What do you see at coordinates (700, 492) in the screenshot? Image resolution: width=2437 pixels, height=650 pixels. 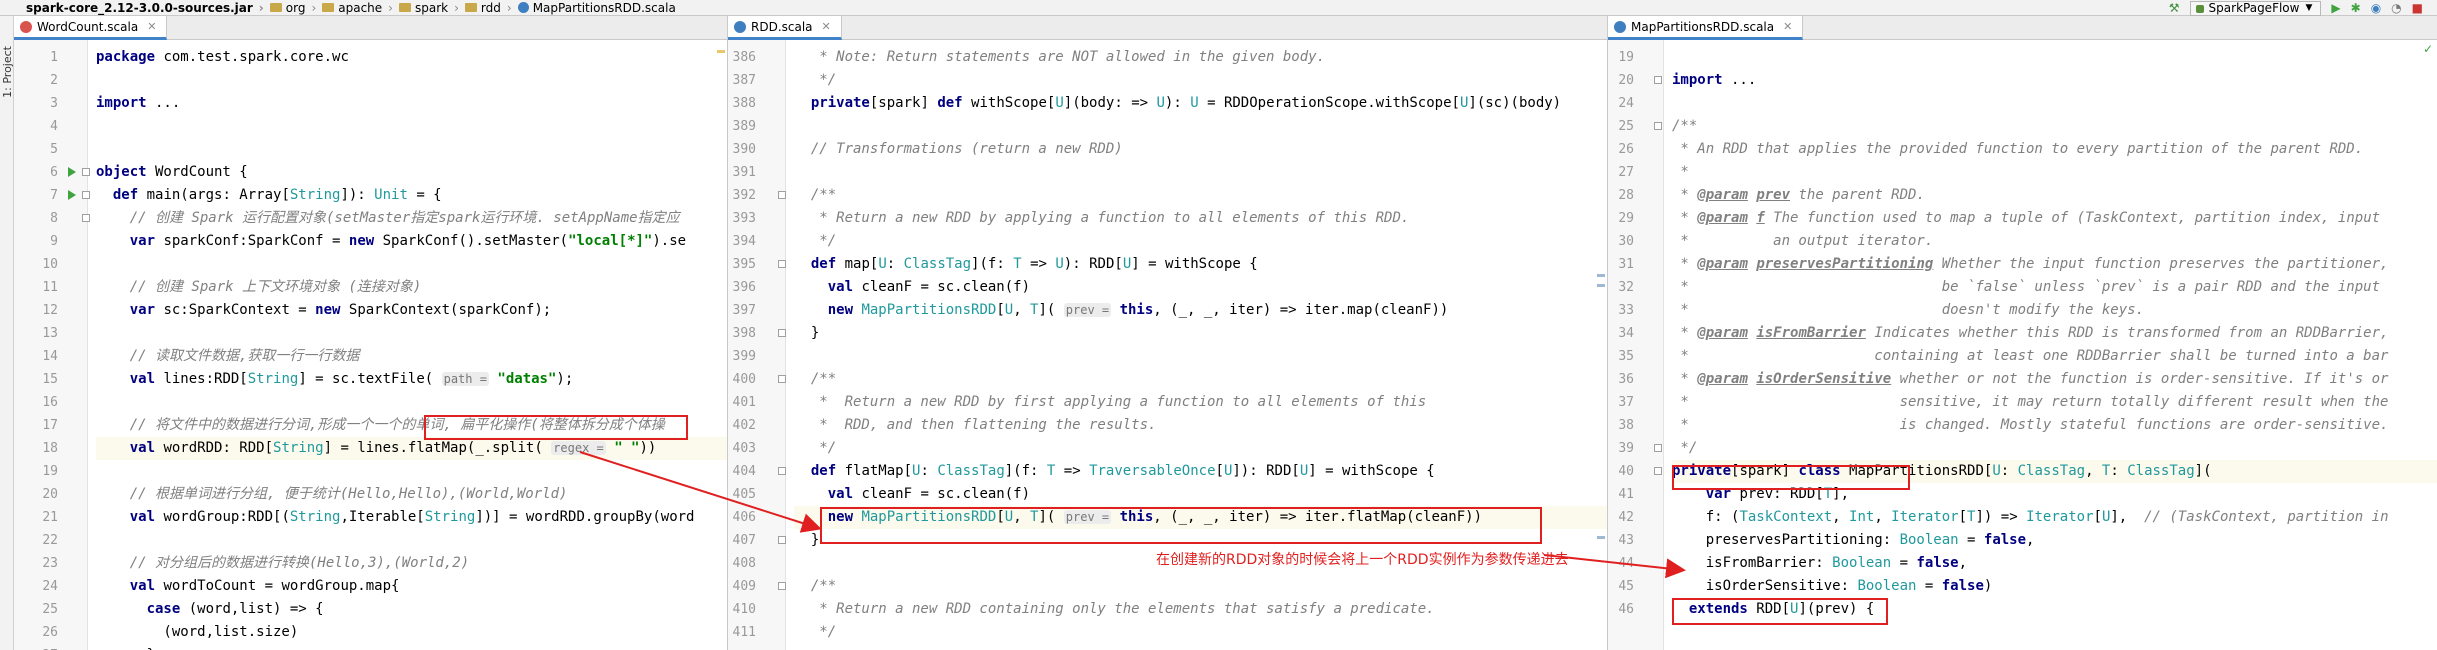 I see `arrow-flatmap-to-rdd` at bounding box center [700, 492].